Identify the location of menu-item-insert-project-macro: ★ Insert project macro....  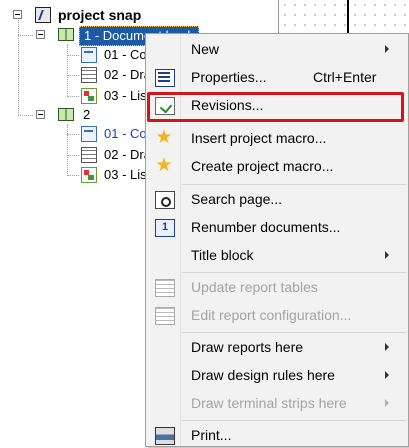
(277, 138).